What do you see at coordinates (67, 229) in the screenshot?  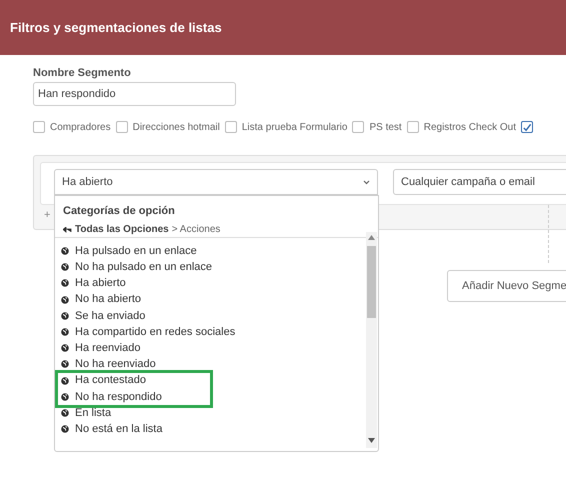 I see `back-arrow-icon` at bounding box center [67, 229].